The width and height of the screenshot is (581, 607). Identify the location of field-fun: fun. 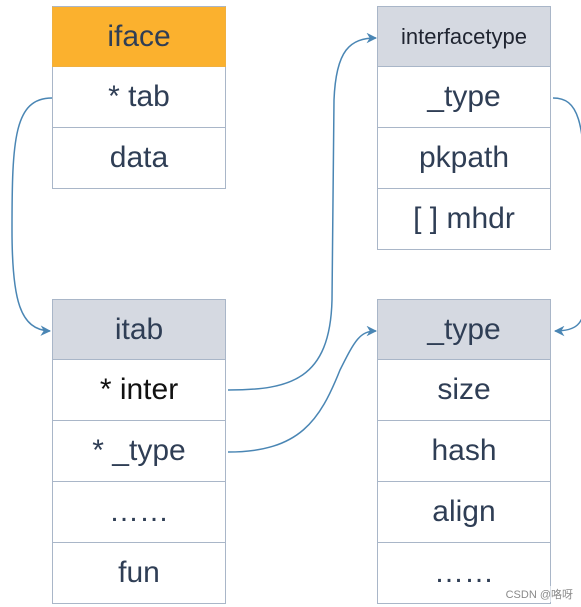
(139, 573).